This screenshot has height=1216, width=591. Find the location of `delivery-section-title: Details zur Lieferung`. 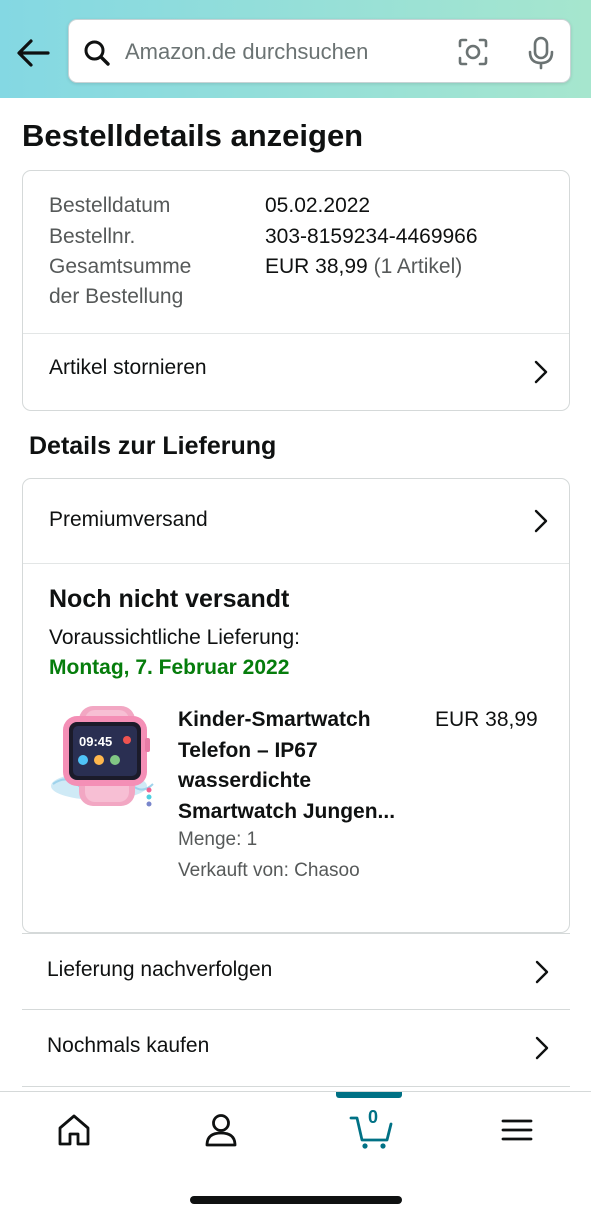

delivery-section-title: Details zur Lieferung is located at coordinates (153, 446).